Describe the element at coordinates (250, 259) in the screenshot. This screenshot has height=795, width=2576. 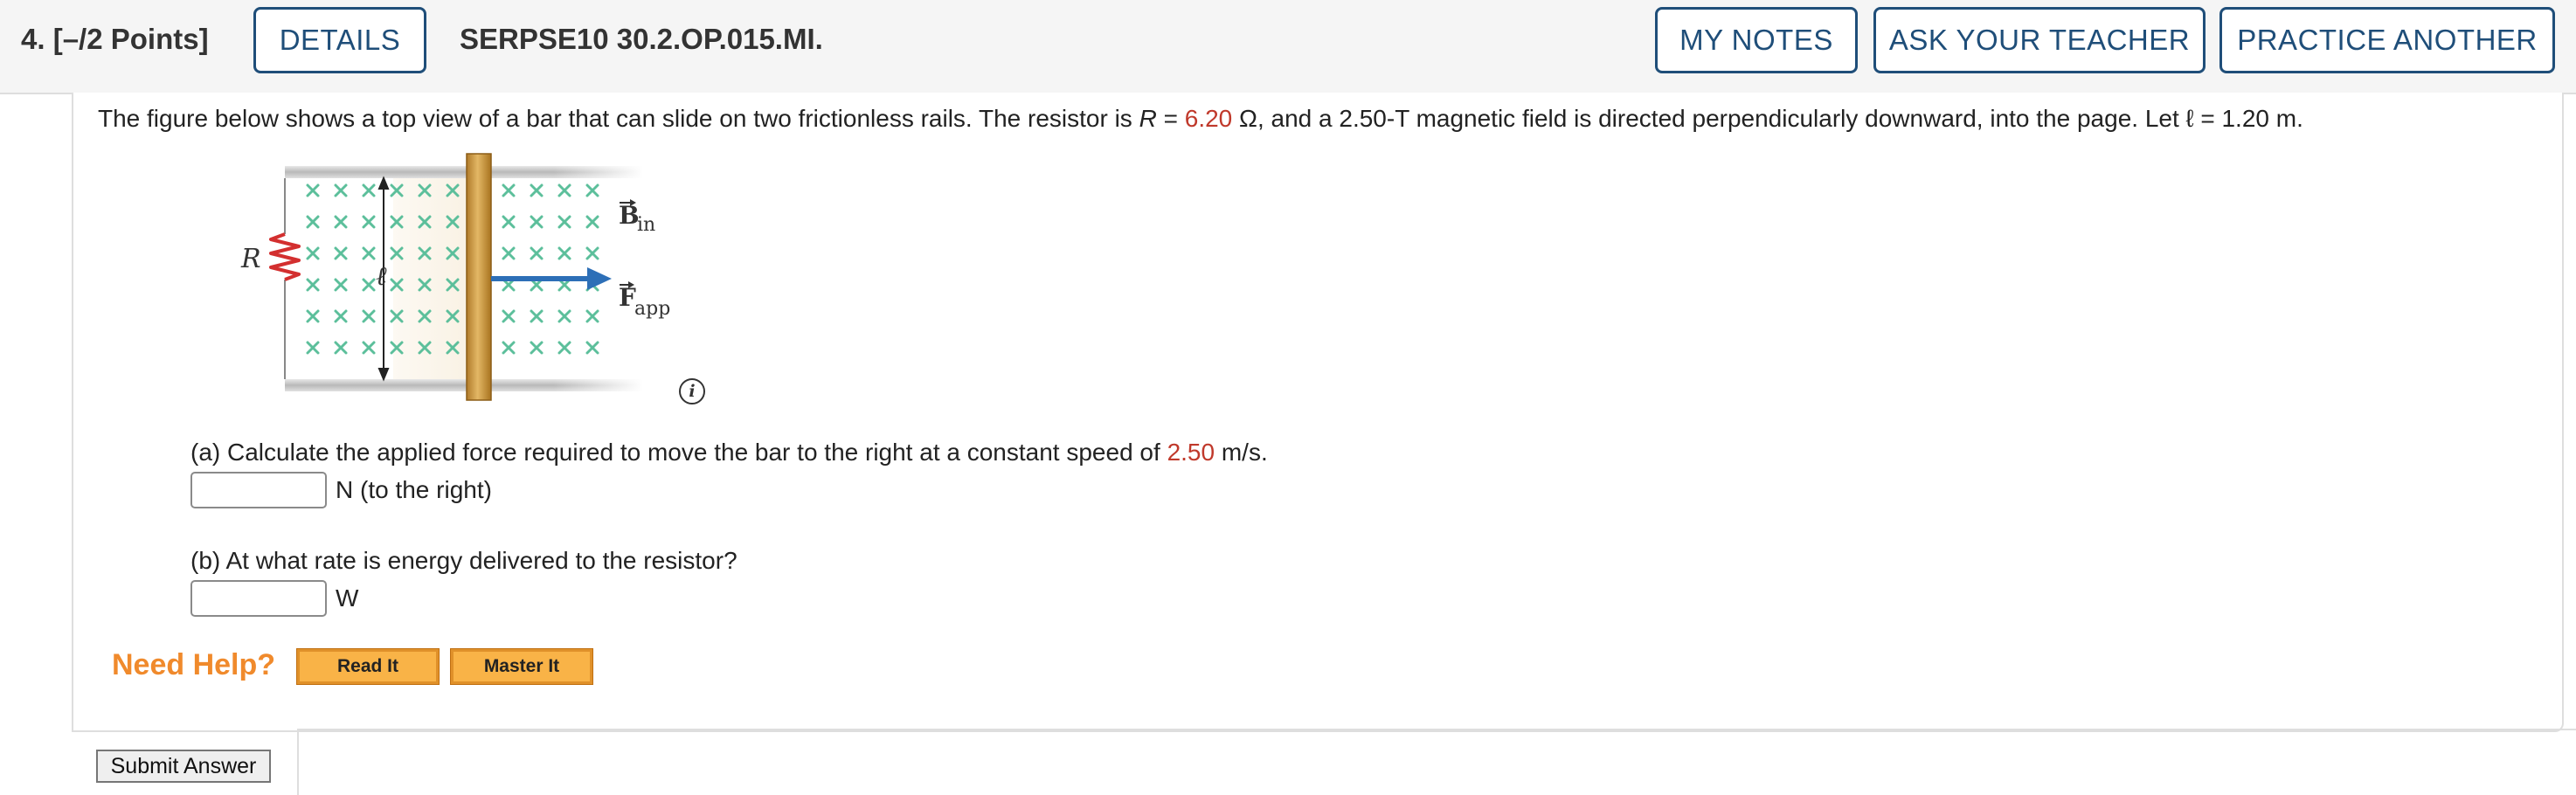
I see `label-R: R` at that location.